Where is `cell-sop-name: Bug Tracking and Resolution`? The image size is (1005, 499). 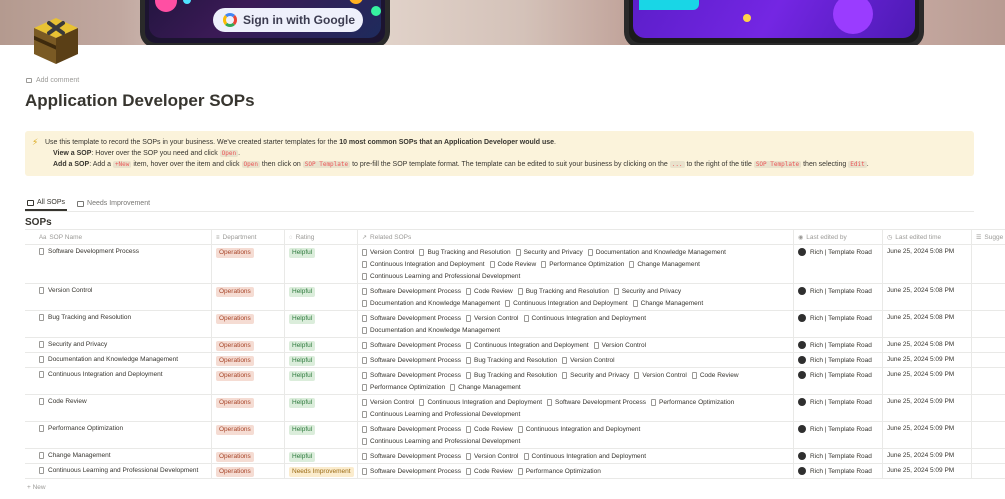
cell-sop-name: Bug Tracking and Resolution is located at coordinates (123, 316).